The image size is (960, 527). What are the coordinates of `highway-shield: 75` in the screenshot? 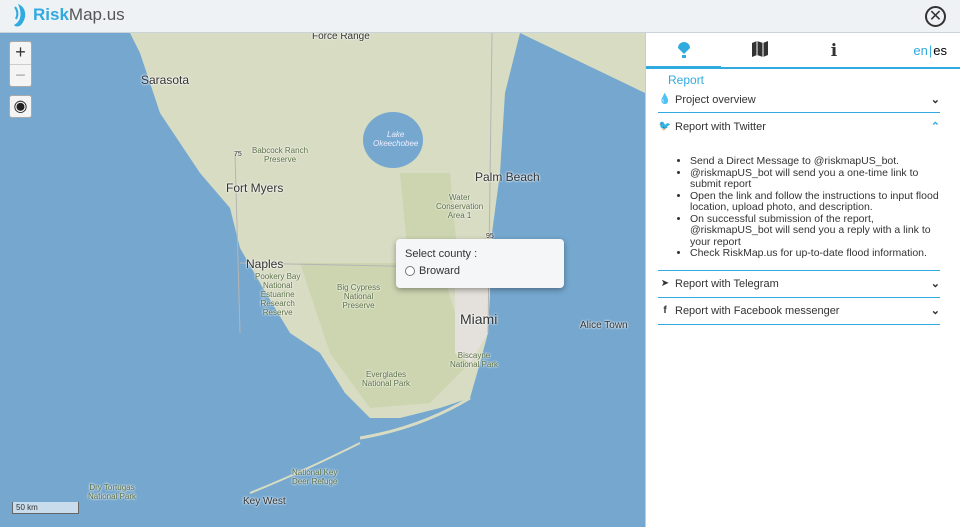 It's located at (238, 154).